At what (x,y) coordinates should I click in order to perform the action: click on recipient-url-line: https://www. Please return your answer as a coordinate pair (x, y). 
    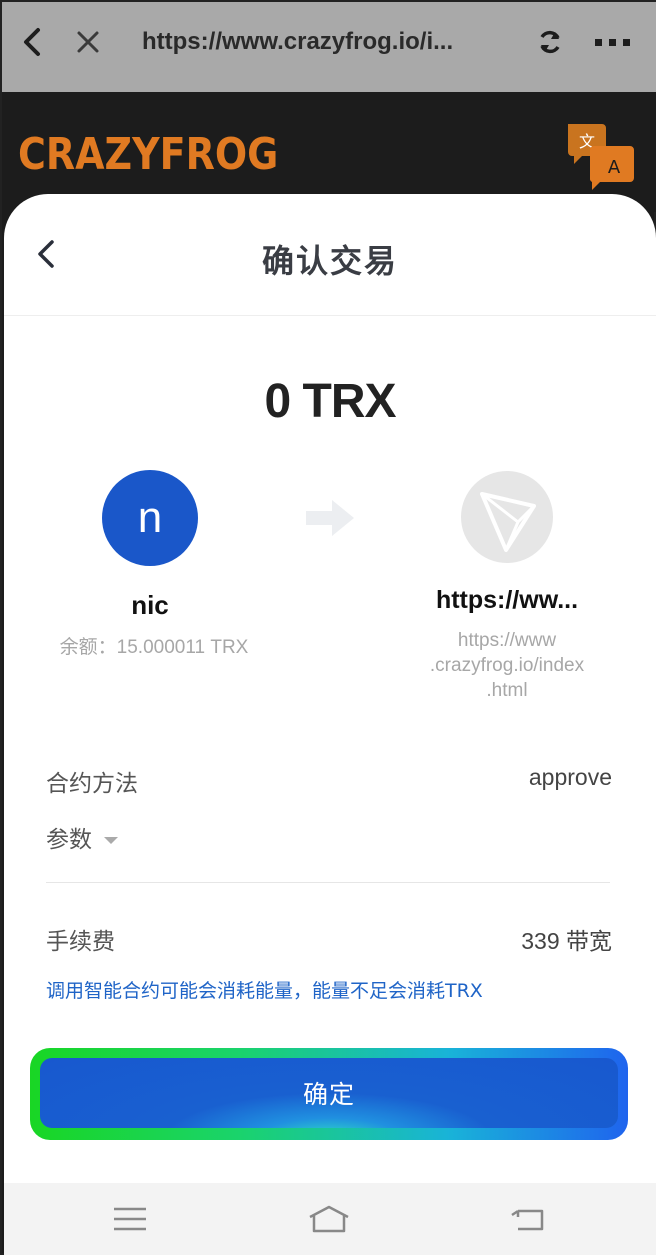
    Looking at the image, I should click on (507, 640).